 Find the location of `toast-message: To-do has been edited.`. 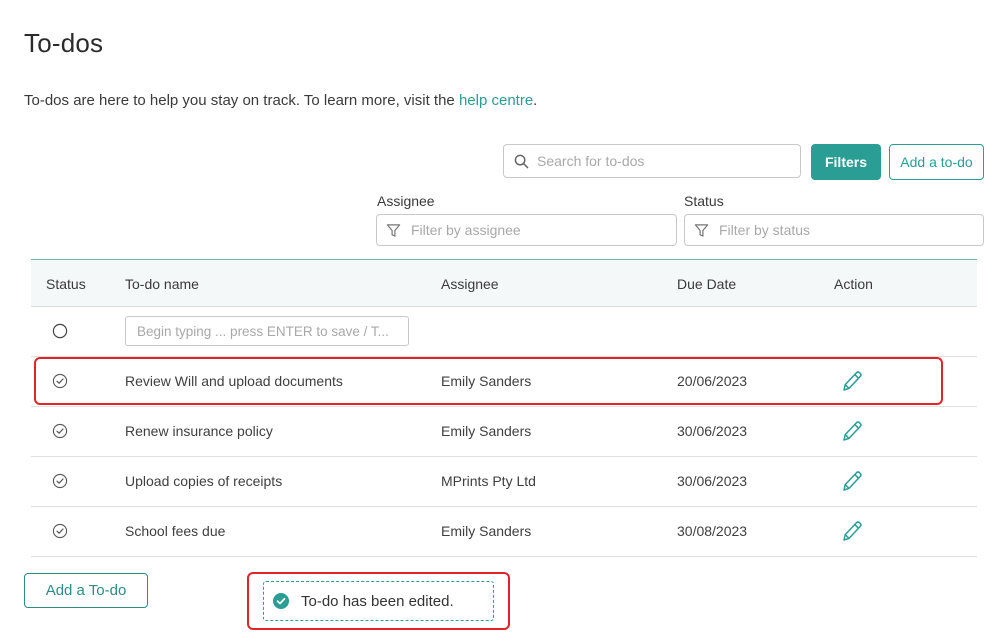

toast-message: To-do has been edited. is located at coordinates (377, 601).